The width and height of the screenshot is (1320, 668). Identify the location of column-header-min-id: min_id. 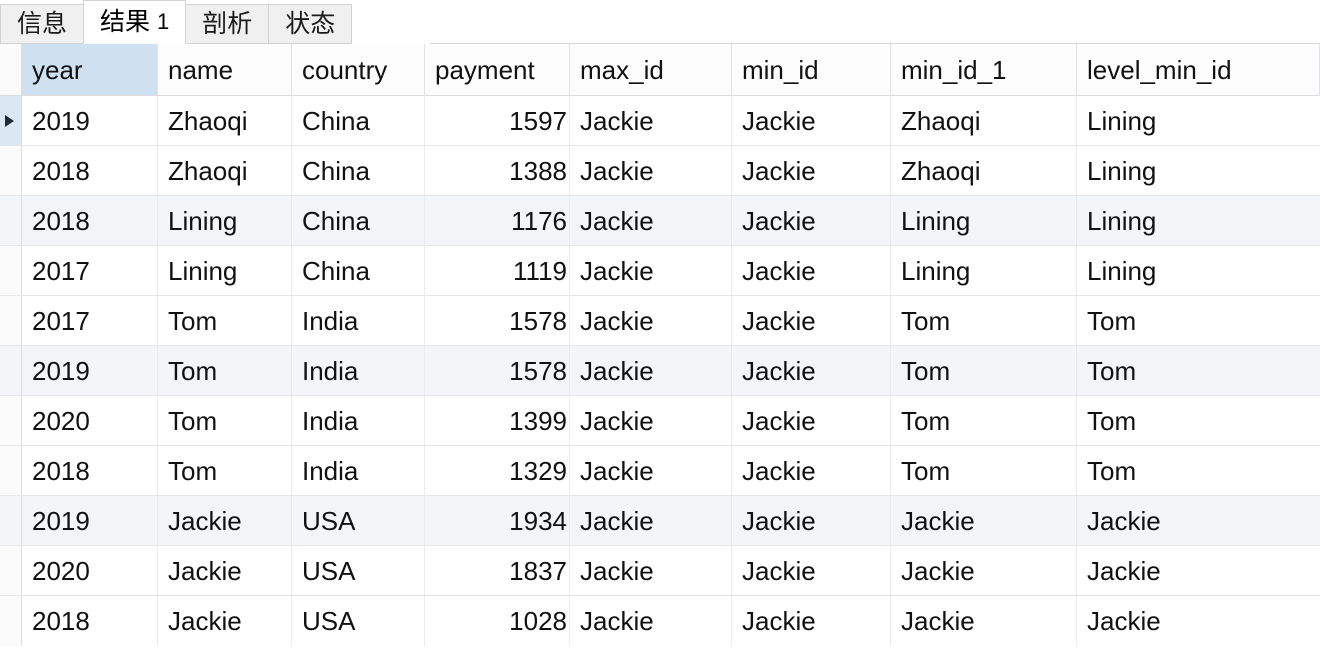
(811, 69).